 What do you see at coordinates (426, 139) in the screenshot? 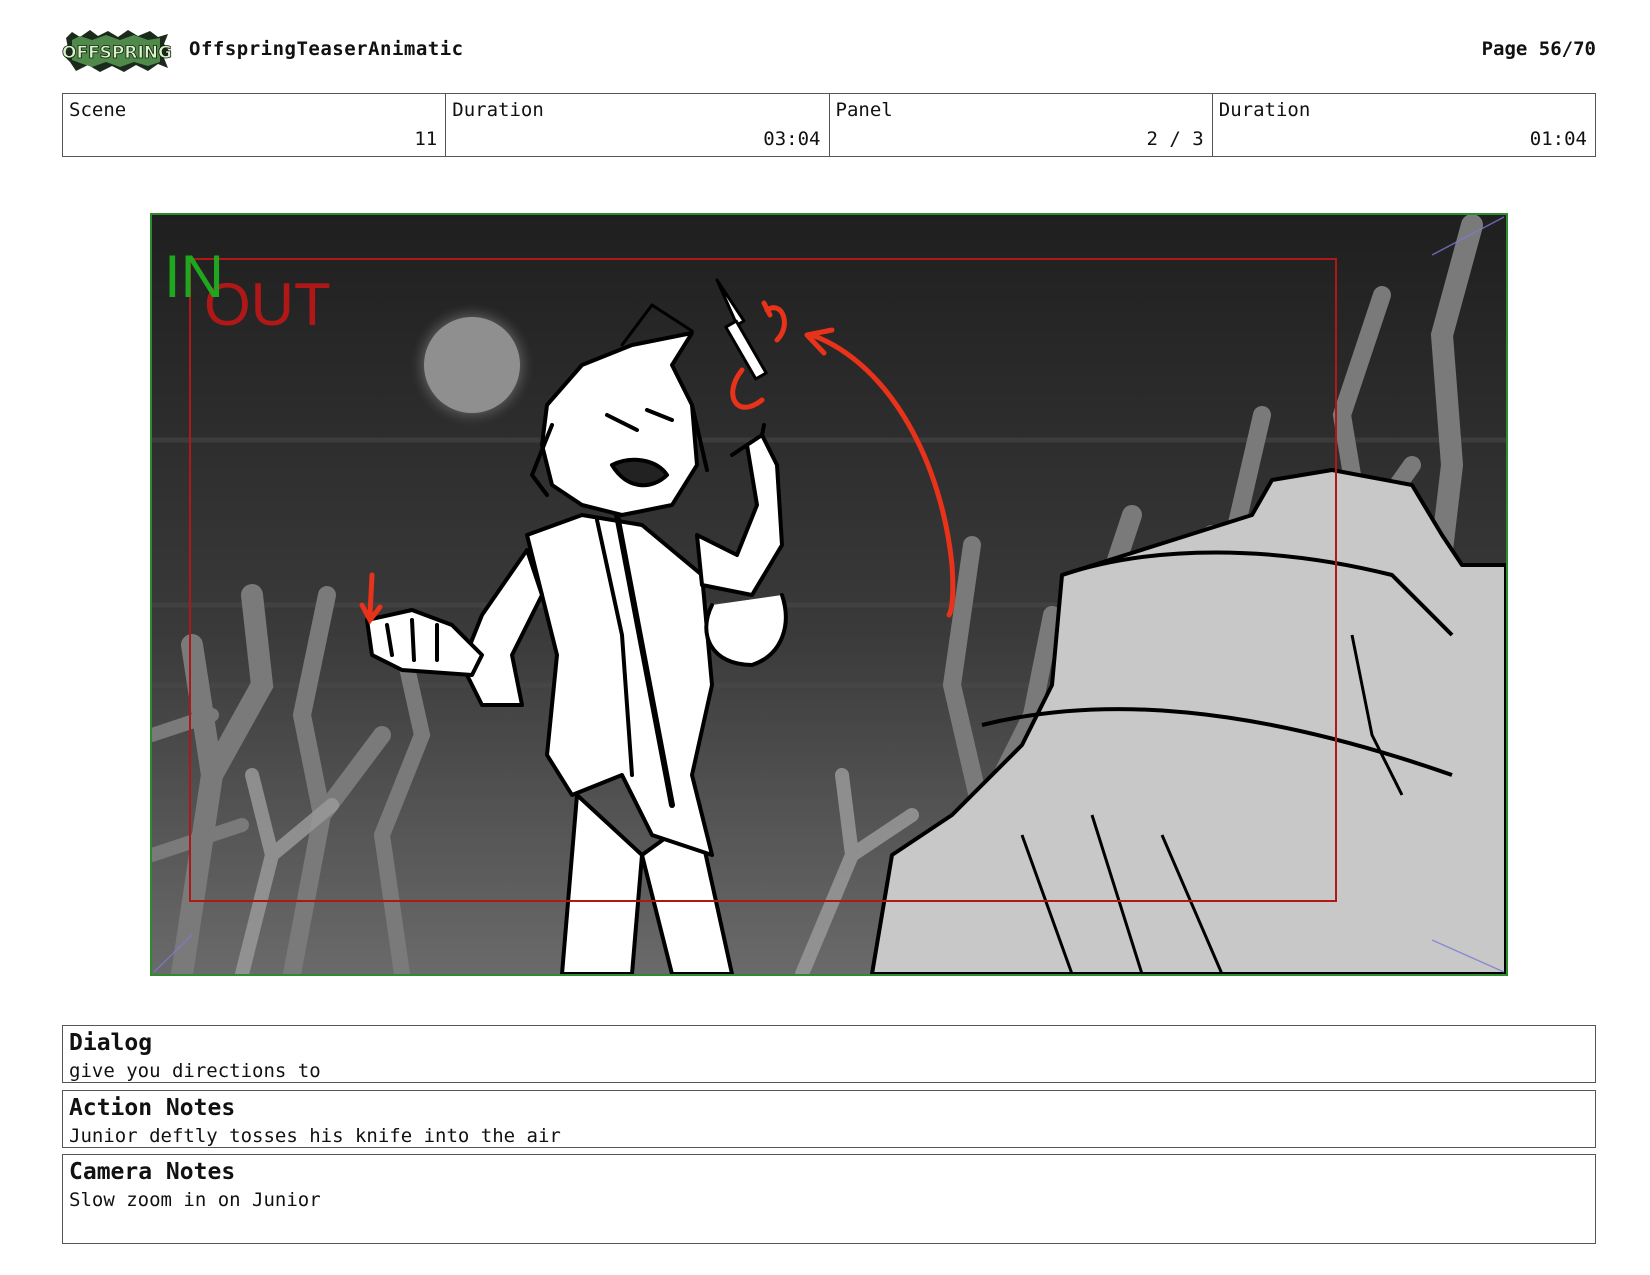
I see `scene-value: 11` at bounding box center [426, 139].